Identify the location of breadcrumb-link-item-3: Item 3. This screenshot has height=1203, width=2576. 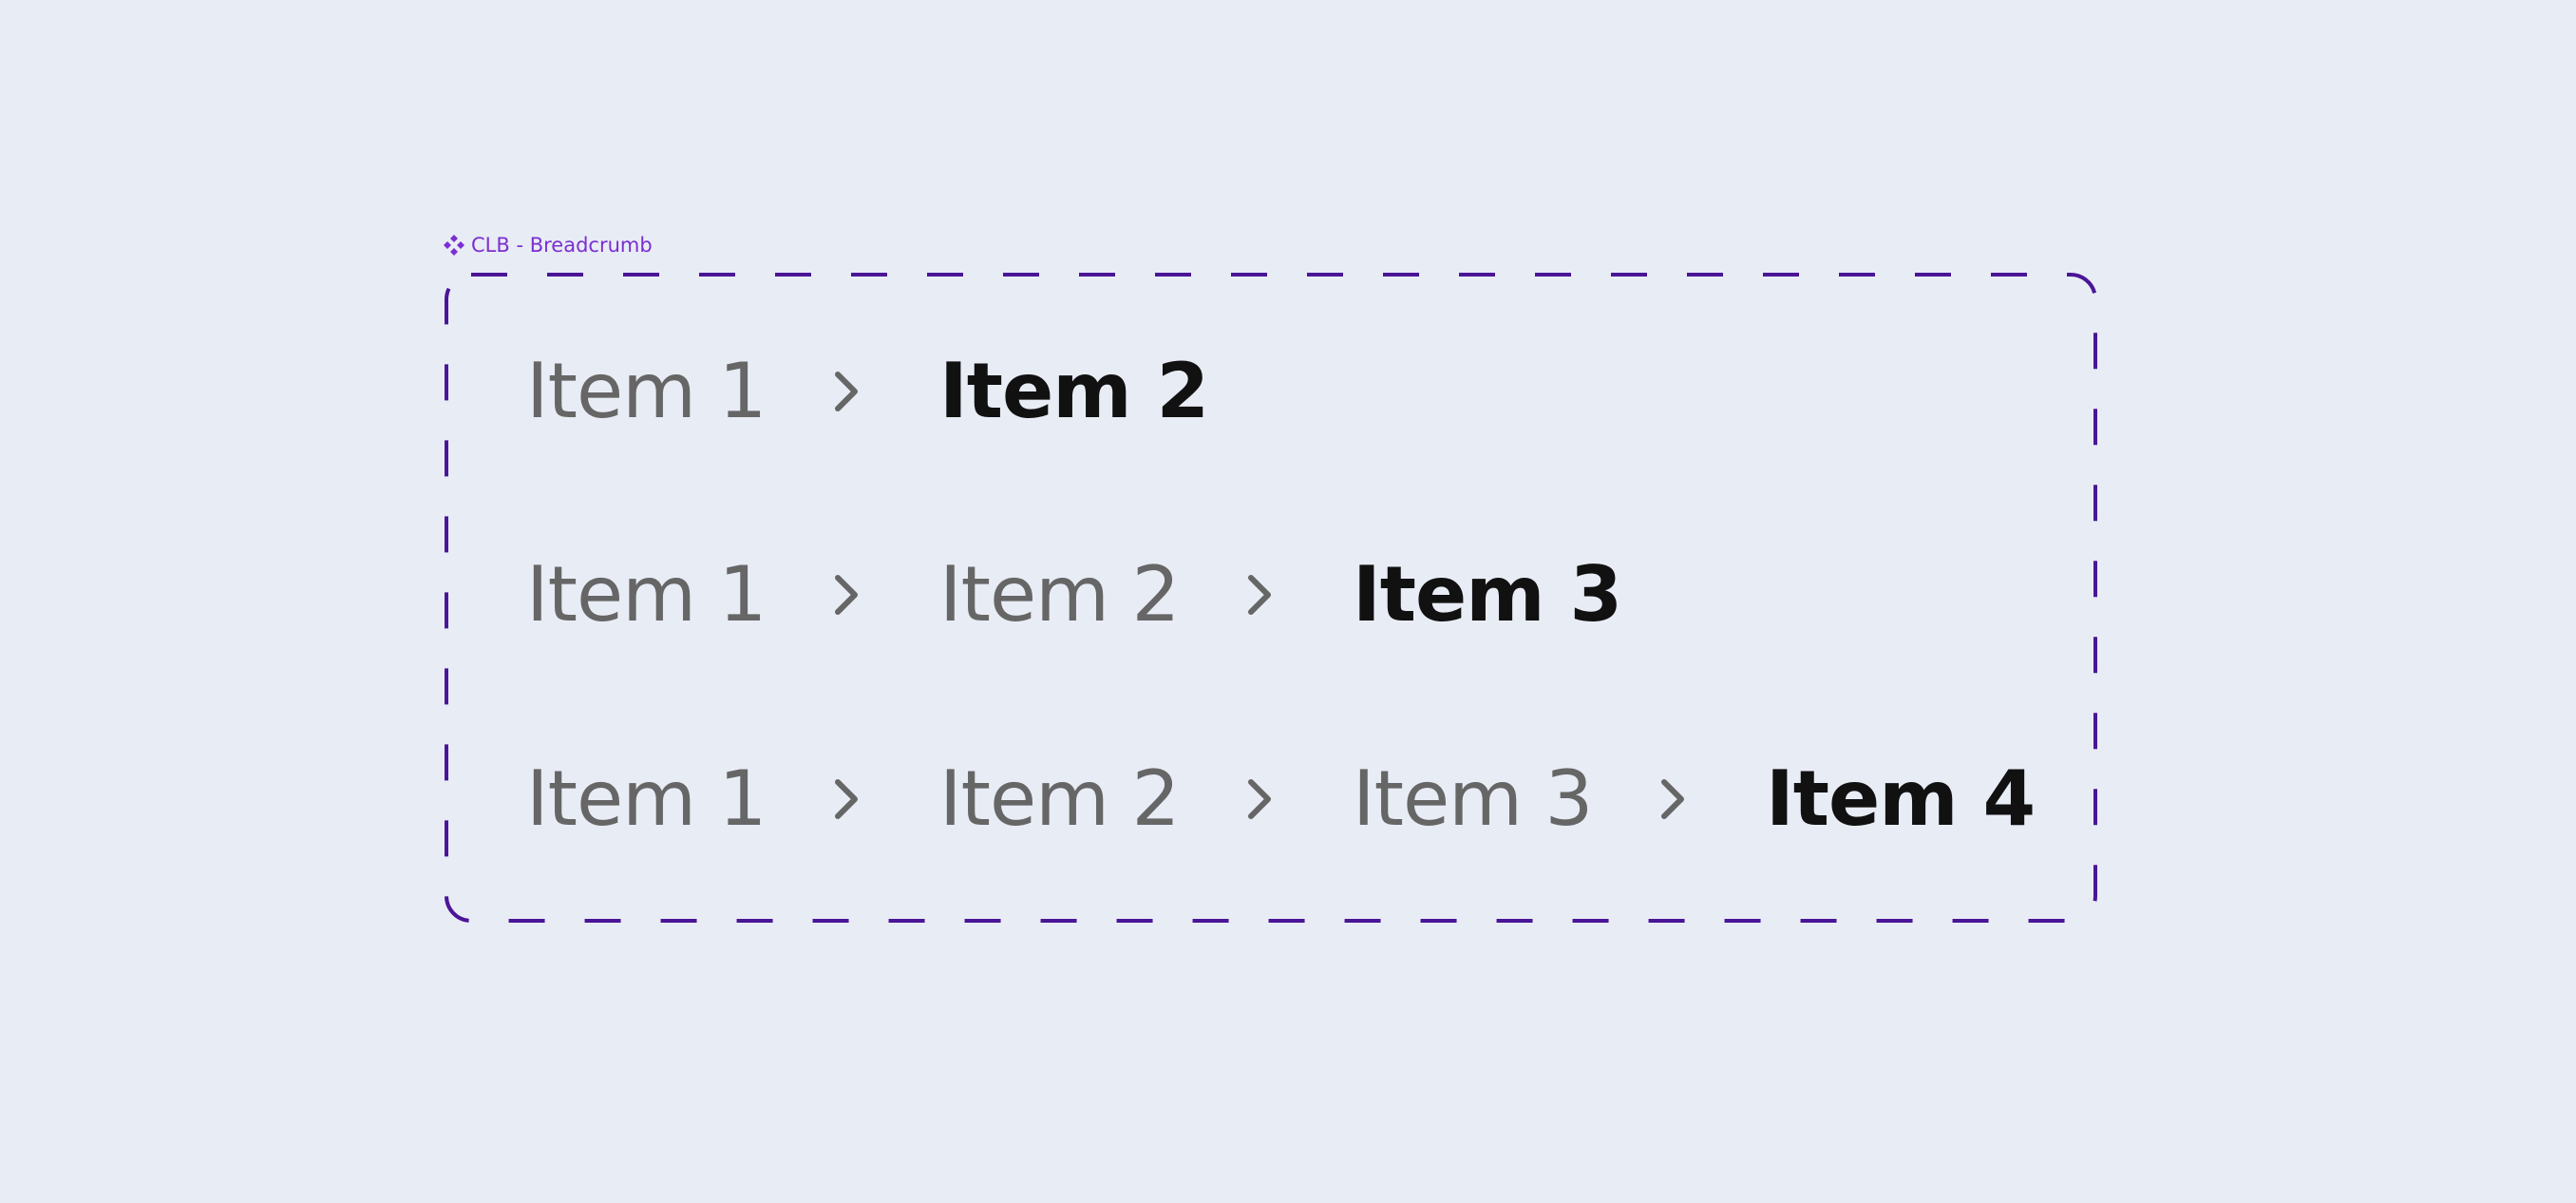
(1474, 799).